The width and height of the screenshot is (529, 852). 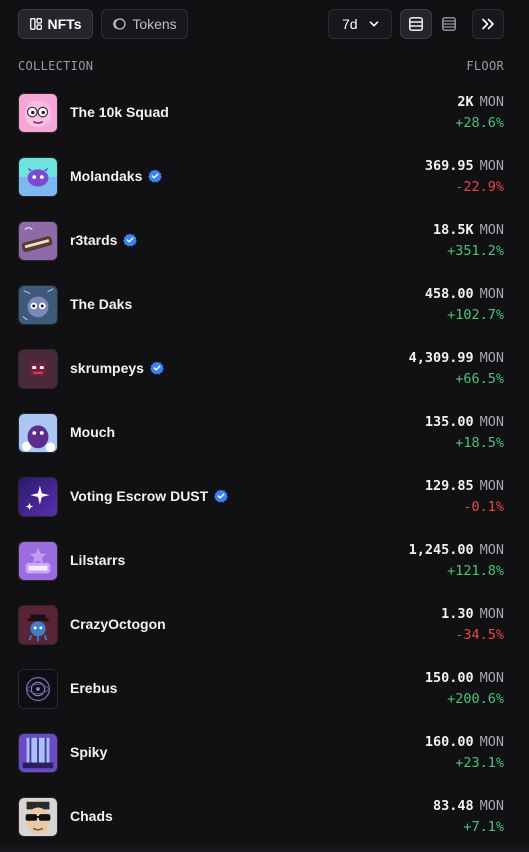 What do you see at coordinates (475, 315) in the screenshot?
I see `price-change: +102.7%` at bounding box center [475, 315].